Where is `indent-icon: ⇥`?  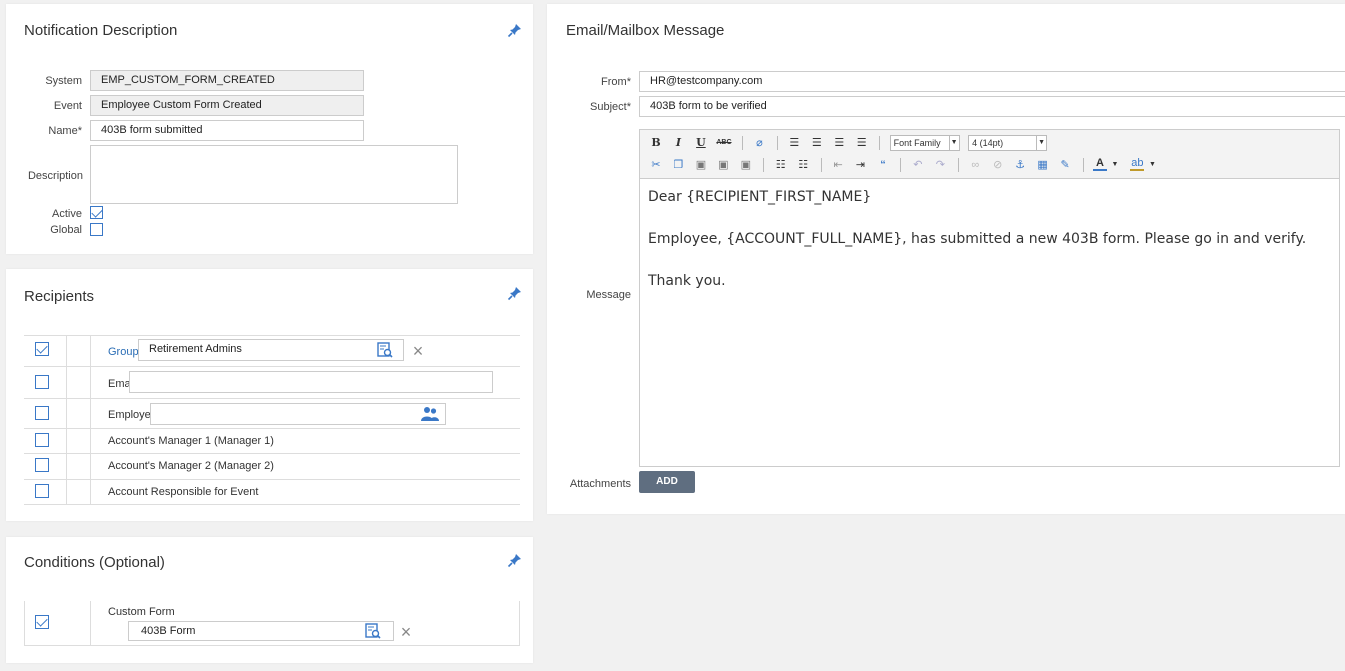
indent-icon: ⇥ is located at coordinates (861, 165).